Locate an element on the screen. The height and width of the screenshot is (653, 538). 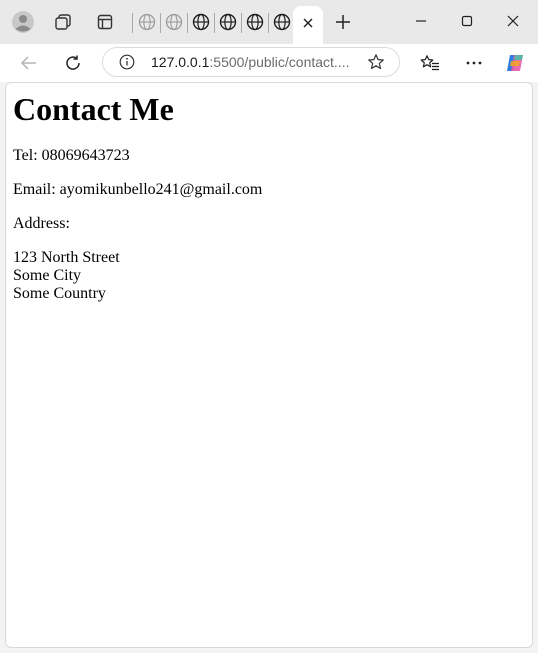
new-tab-button is located at coordinates (343, 22).